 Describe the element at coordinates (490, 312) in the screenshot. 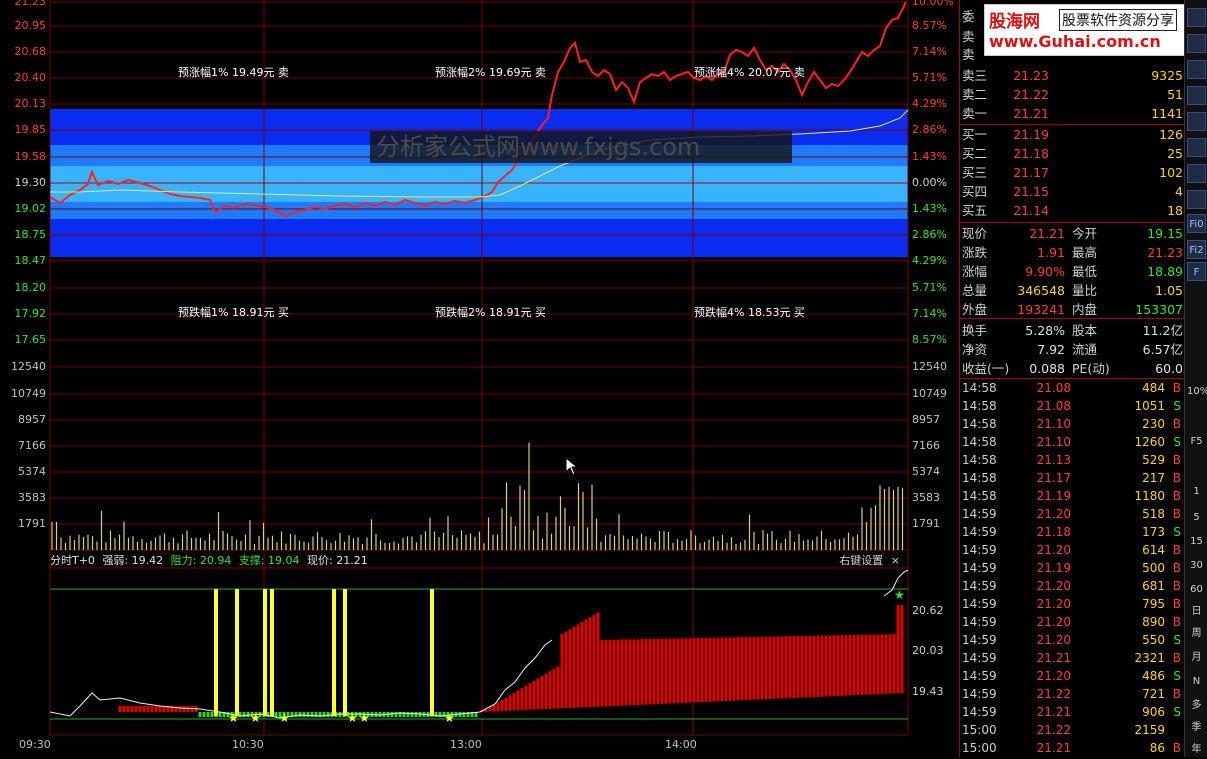

I see `fall-target-2: 预跌幅2% 18.91元 买` at that location.